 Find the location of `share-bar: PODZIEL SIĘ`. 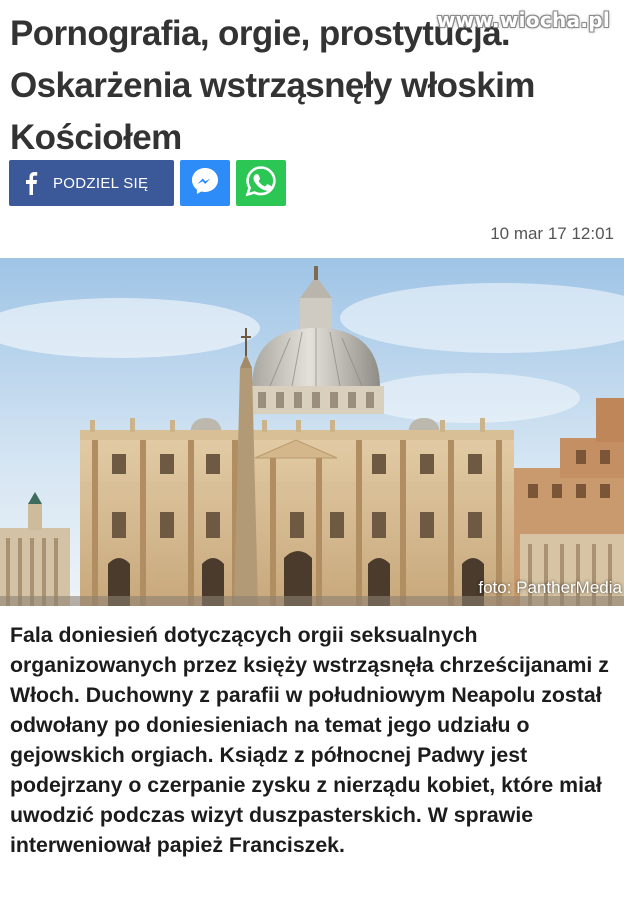

share-bar: PODZIEL SIĘ is located at coordinates (147, 183).